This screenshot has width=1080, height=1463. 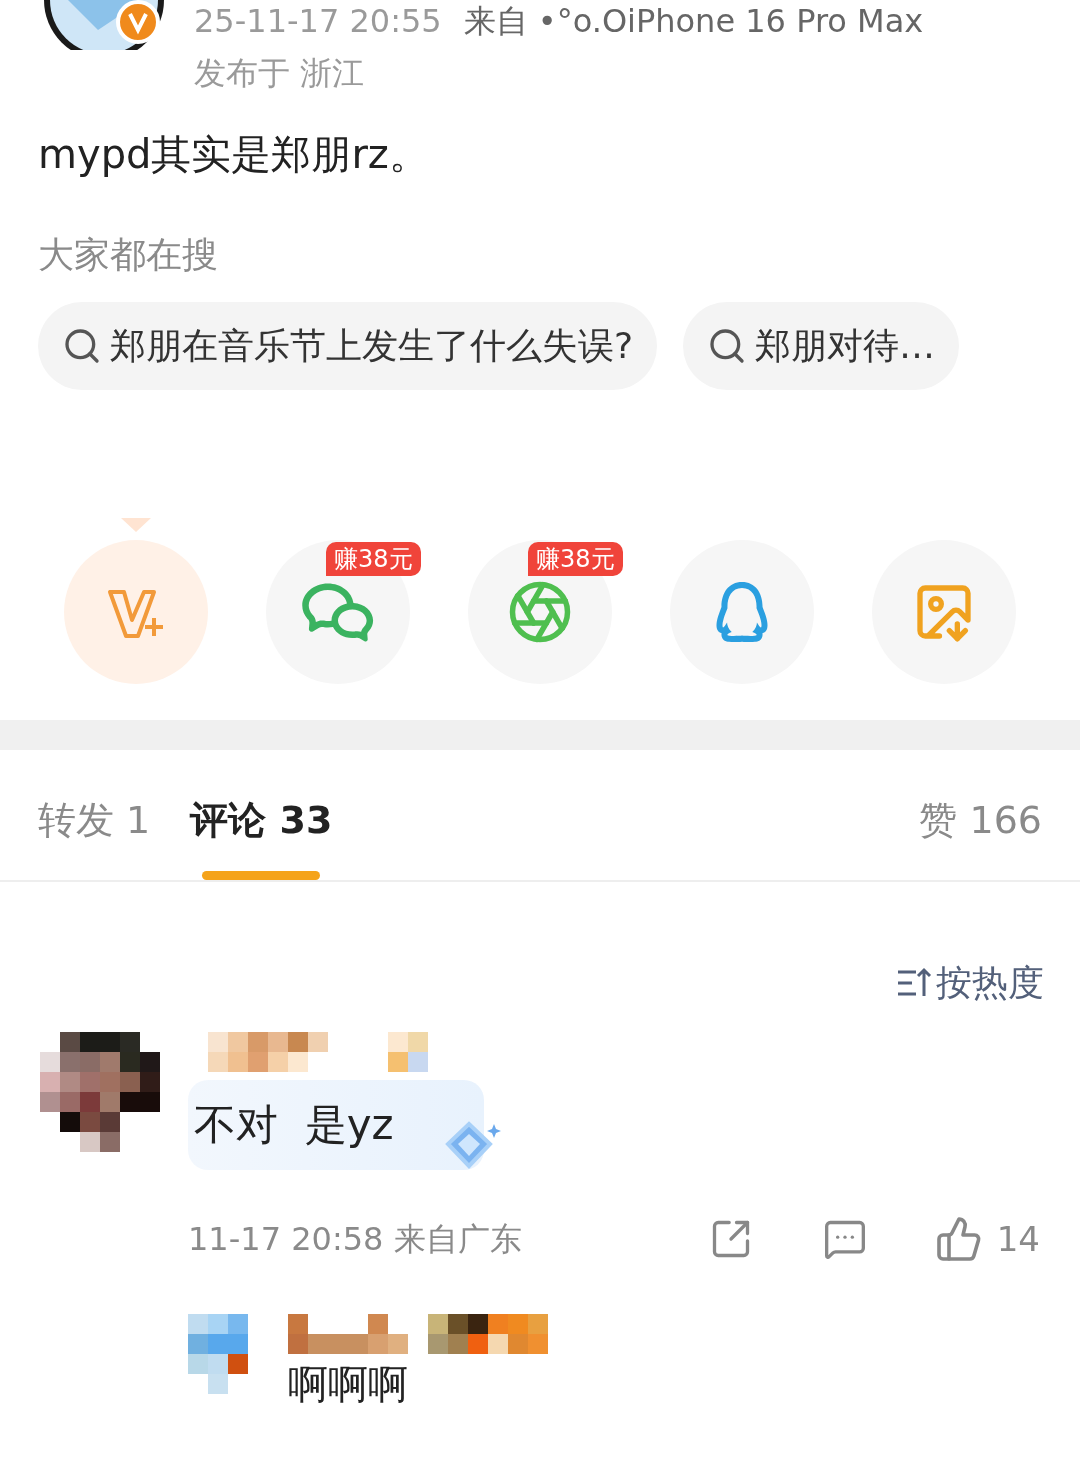 I want to click on comment-meta: 11-17 20:58 来自广东, so click(x=355, y=1239).